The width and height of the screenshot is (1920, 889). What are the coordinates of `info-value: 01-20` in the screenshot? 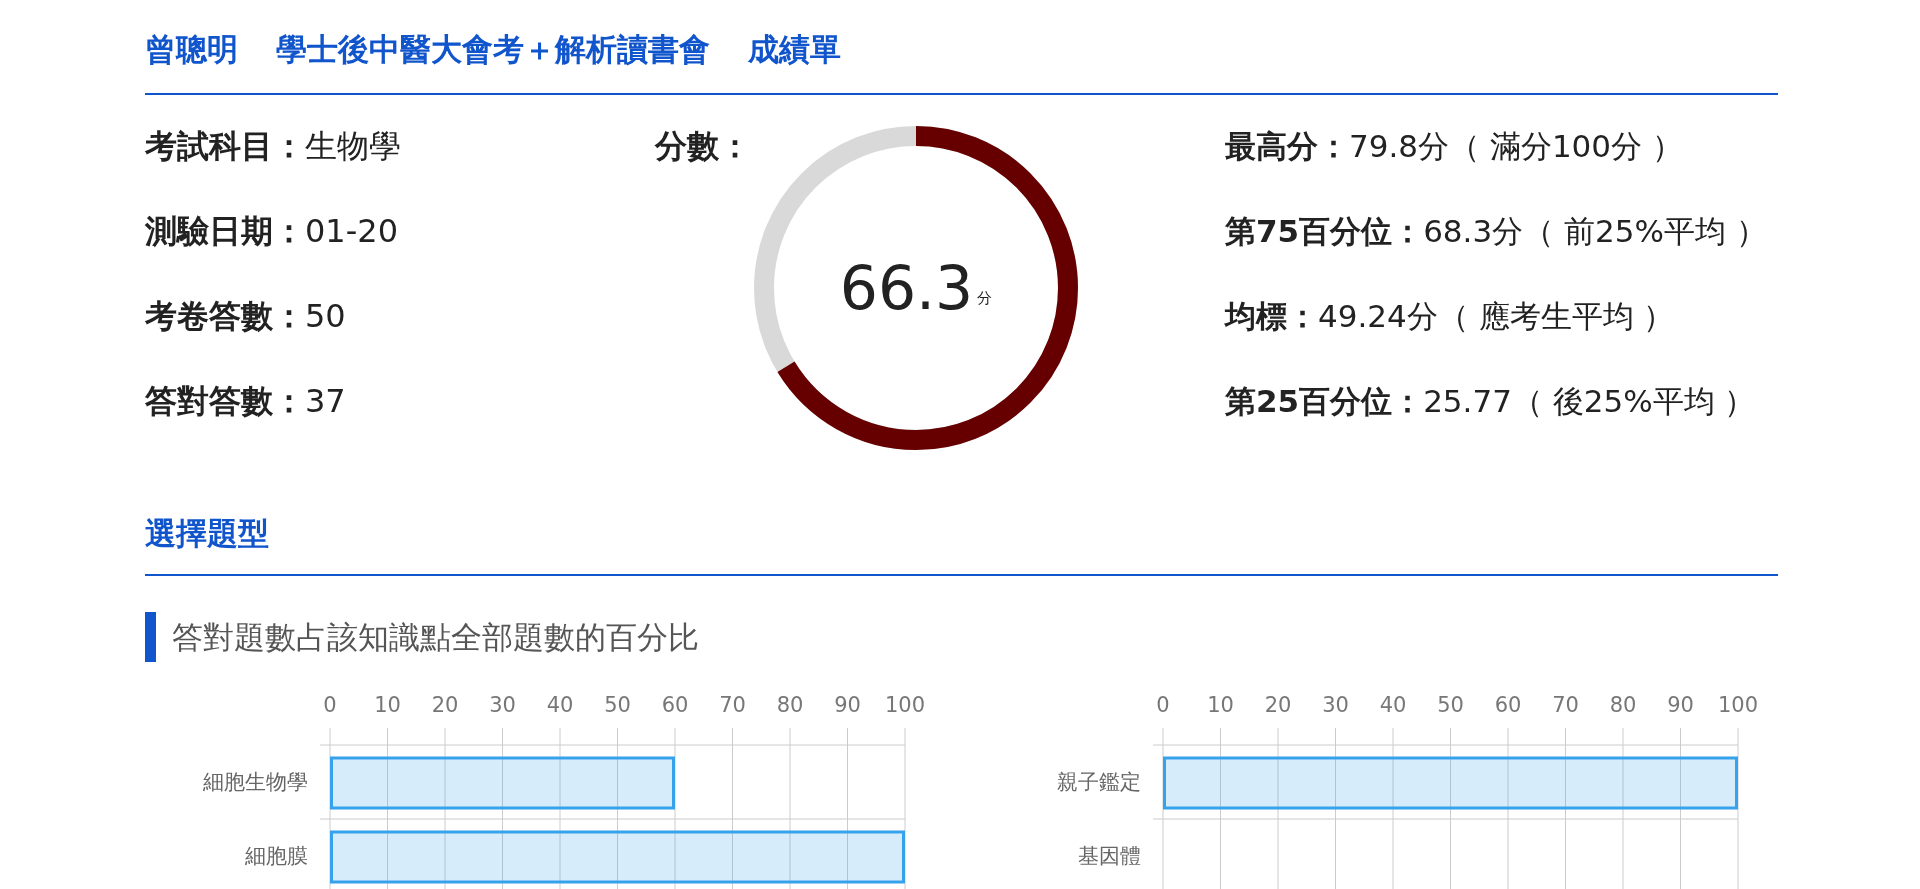 It's located at (351, 231).